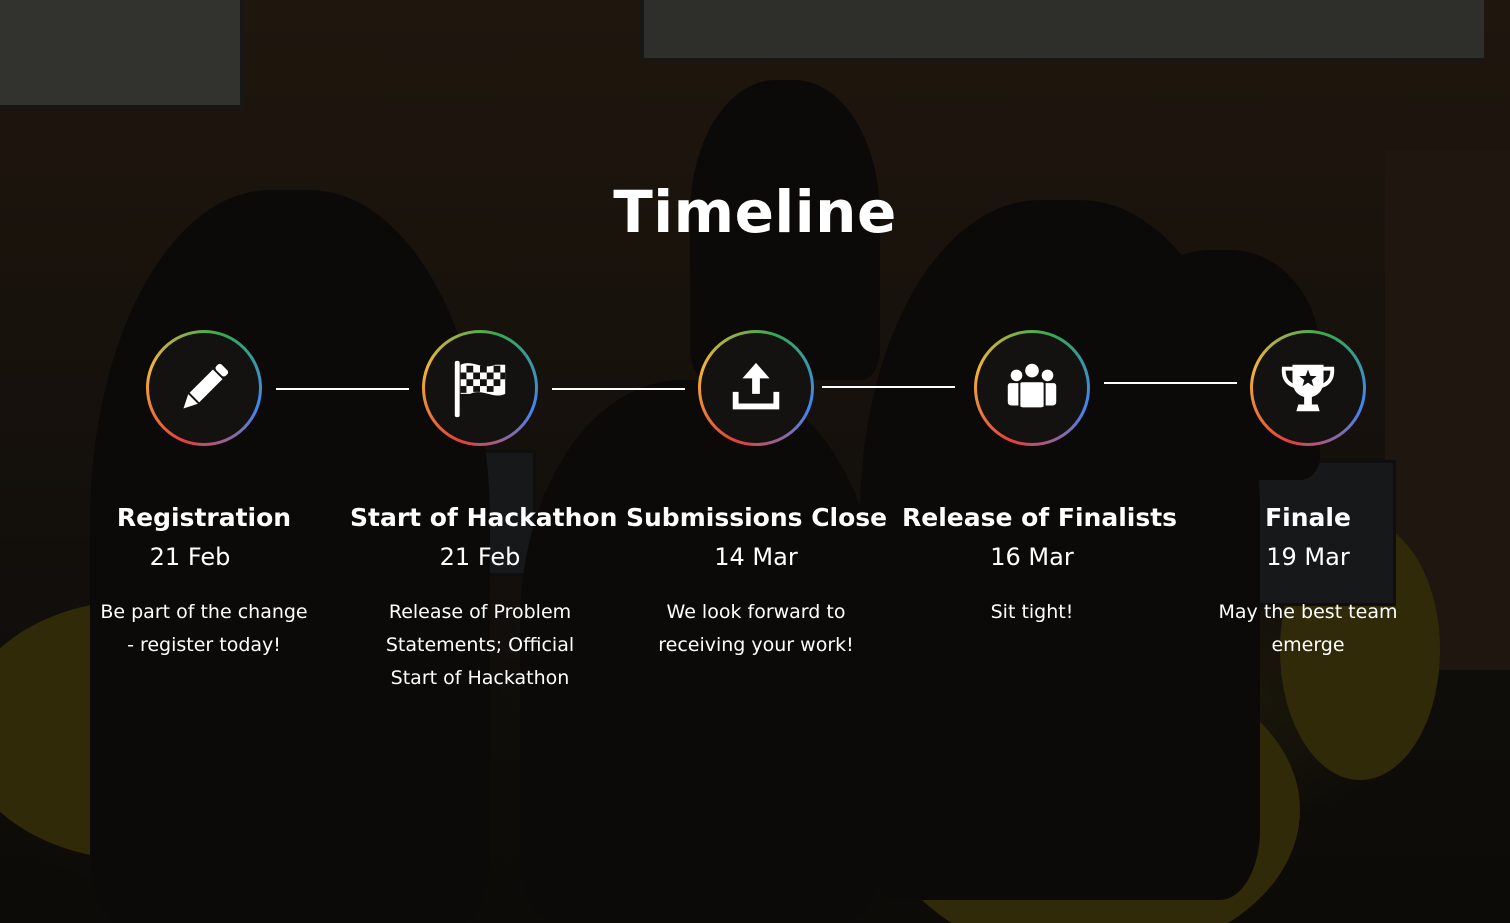 The image size is (1510, 923). Describe the element at coordinates (204, 628) in the screenshot. I see `step-description: Be part of the change - register today!` at that location.